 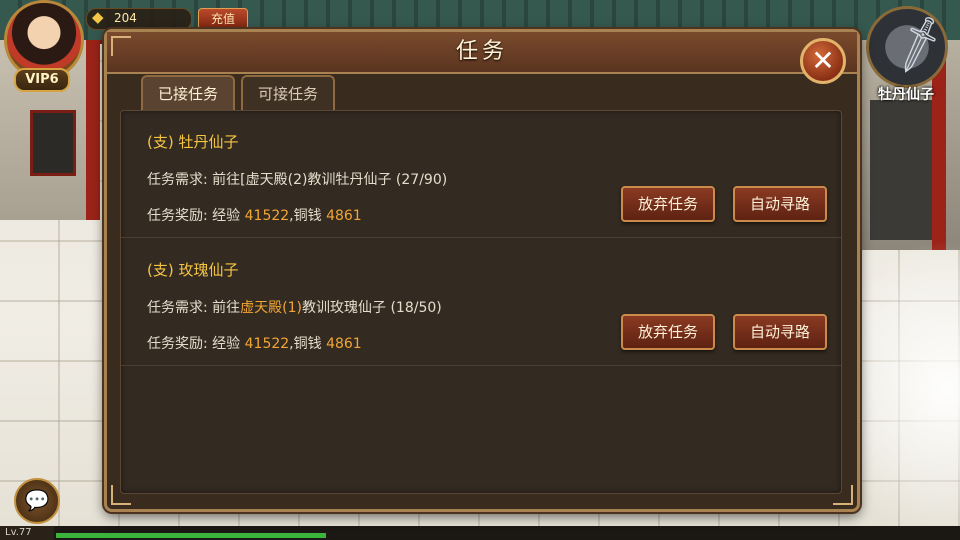 I want to click on quest-requirement: 任务需求: 前往虚天殿(1)教训玫瑰仙子 (18/50), so click(x=294, y=307).